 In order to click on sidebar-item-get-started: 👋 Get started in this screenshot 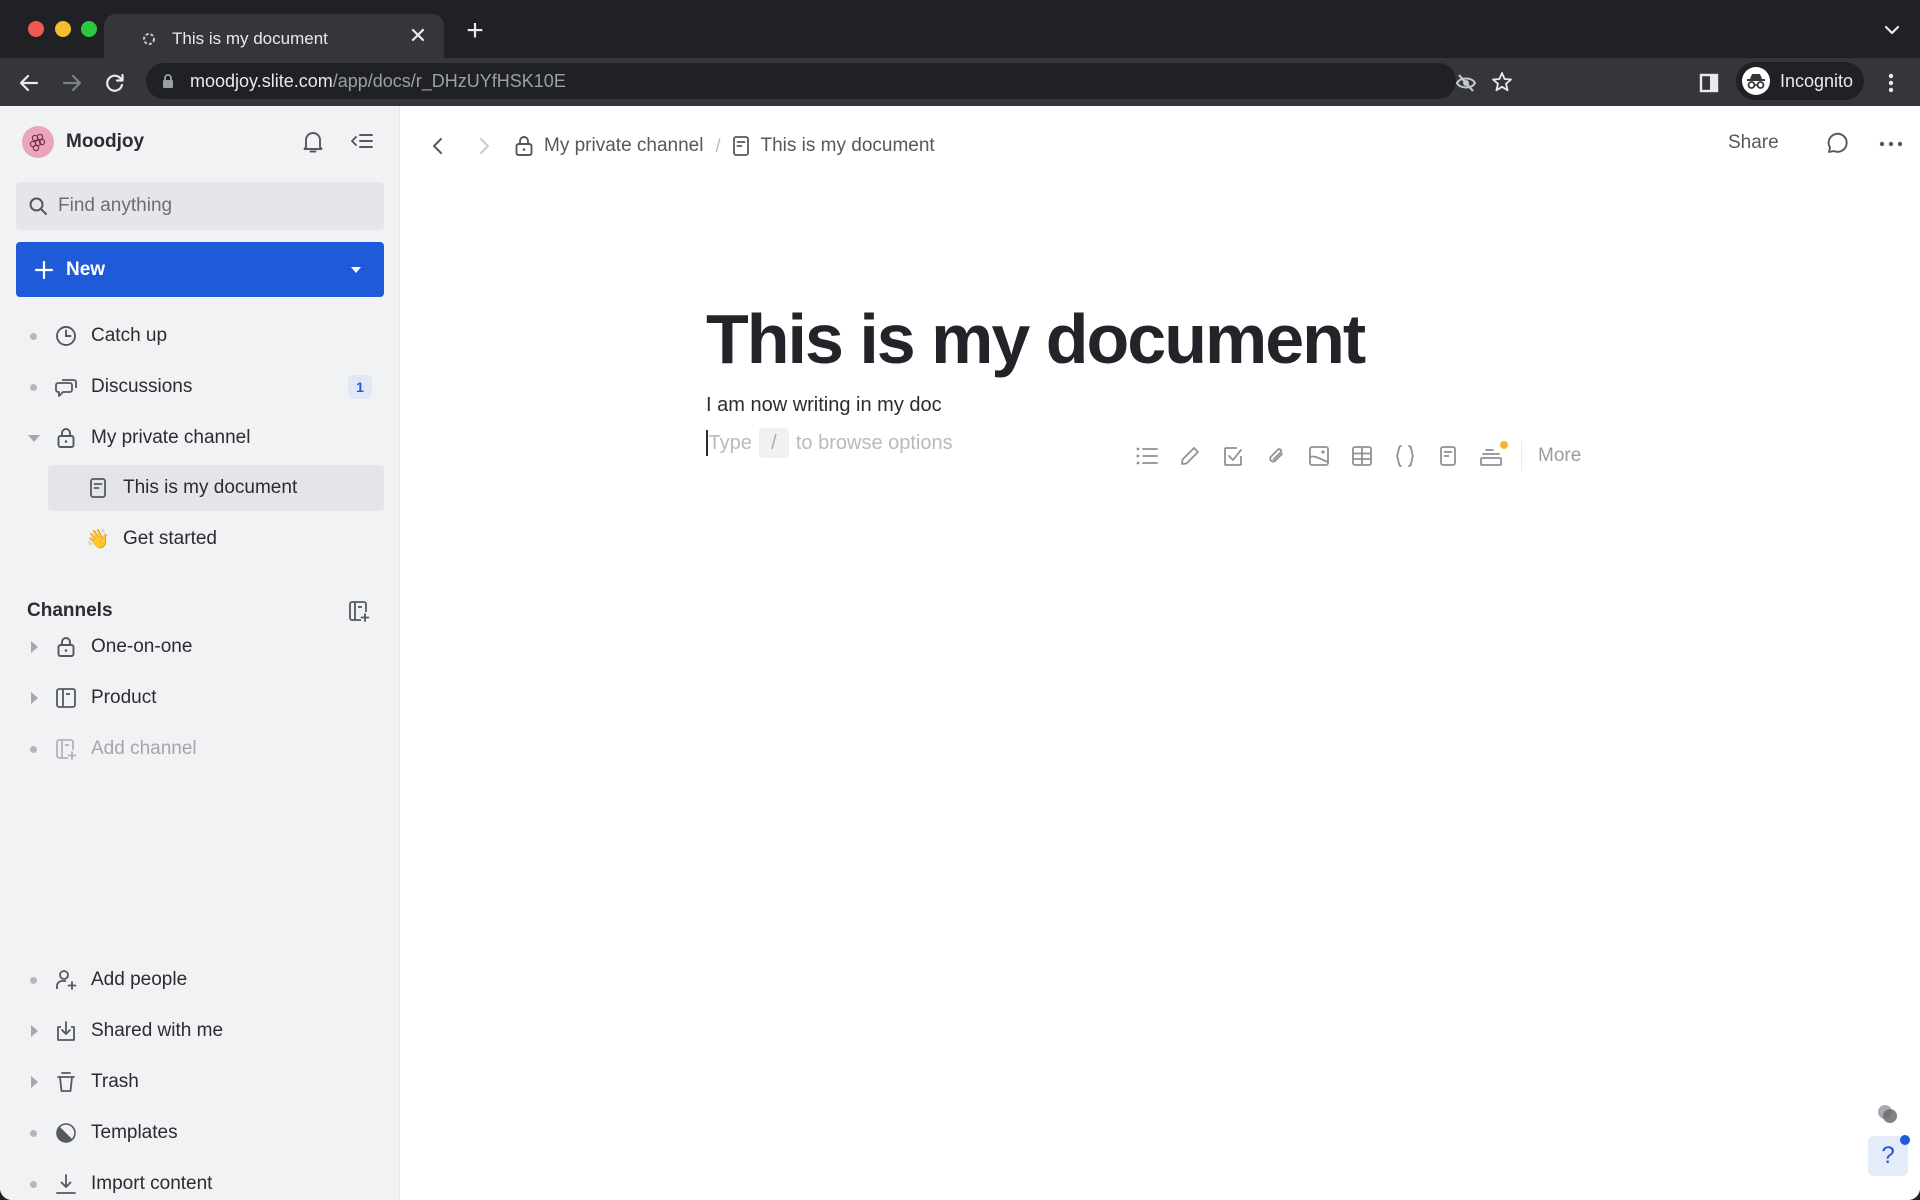, I will do `click(200, 539)`.